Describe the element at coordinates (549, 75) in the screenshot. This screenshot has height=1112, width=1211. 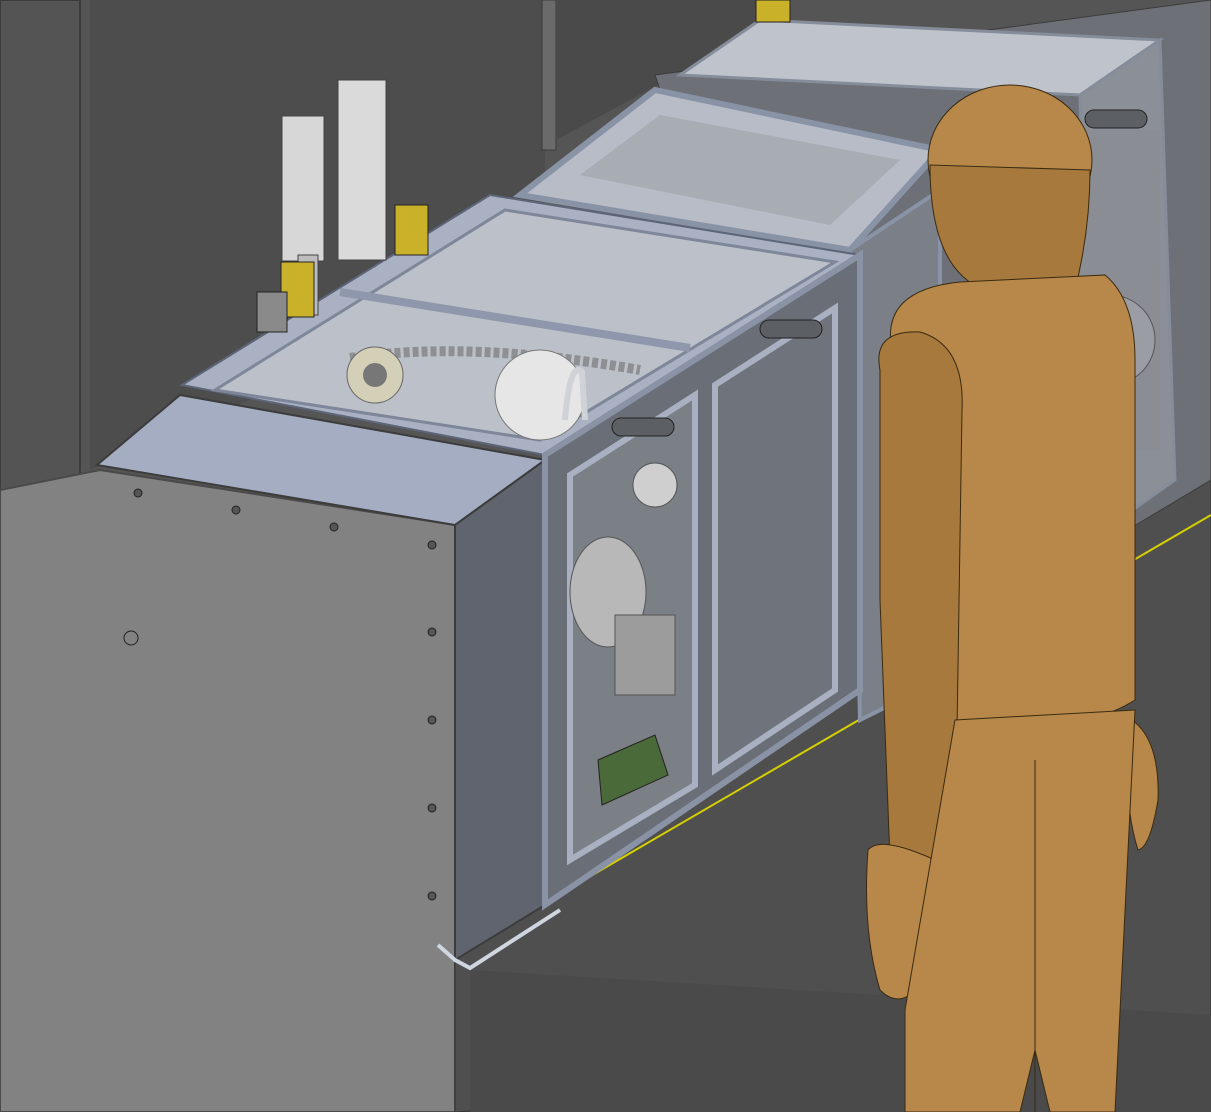
I see `wall-post` at that location.